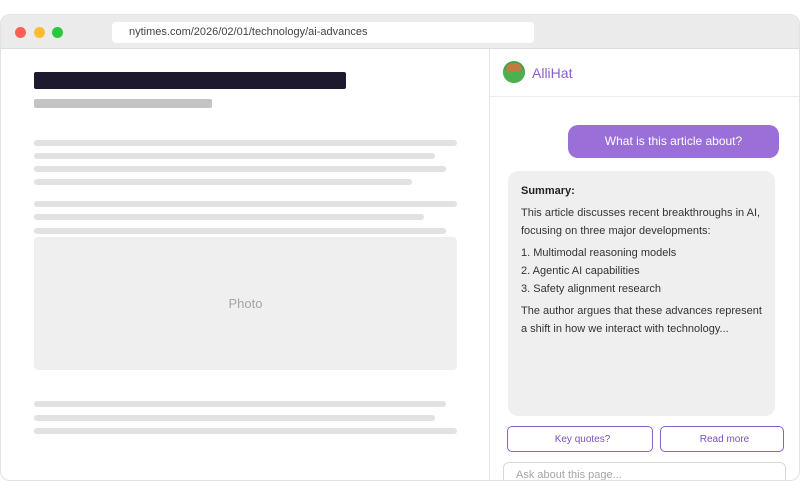 The width and height of the screenshot is (800, 495). What do you see at coordinates (580, 271) in the screenshot?
I see `answer-list-item: 2. Agentic AI capabilities` at bounding box center [580, 271].